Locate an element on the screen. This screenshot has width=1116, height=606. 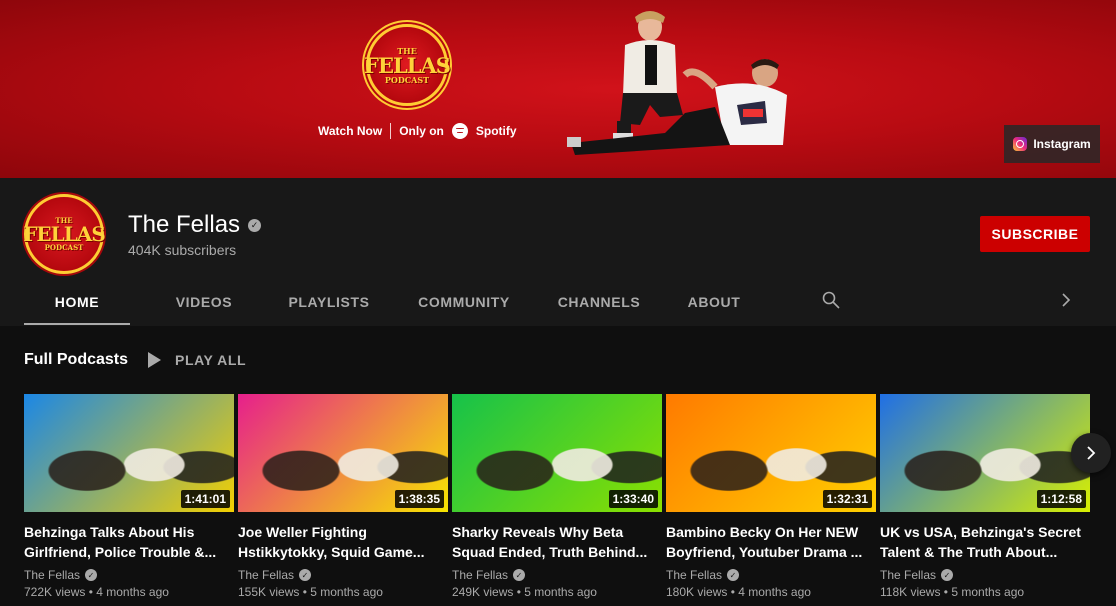
video-duration: 1:12:58 is located at coordinates (1061, 499).